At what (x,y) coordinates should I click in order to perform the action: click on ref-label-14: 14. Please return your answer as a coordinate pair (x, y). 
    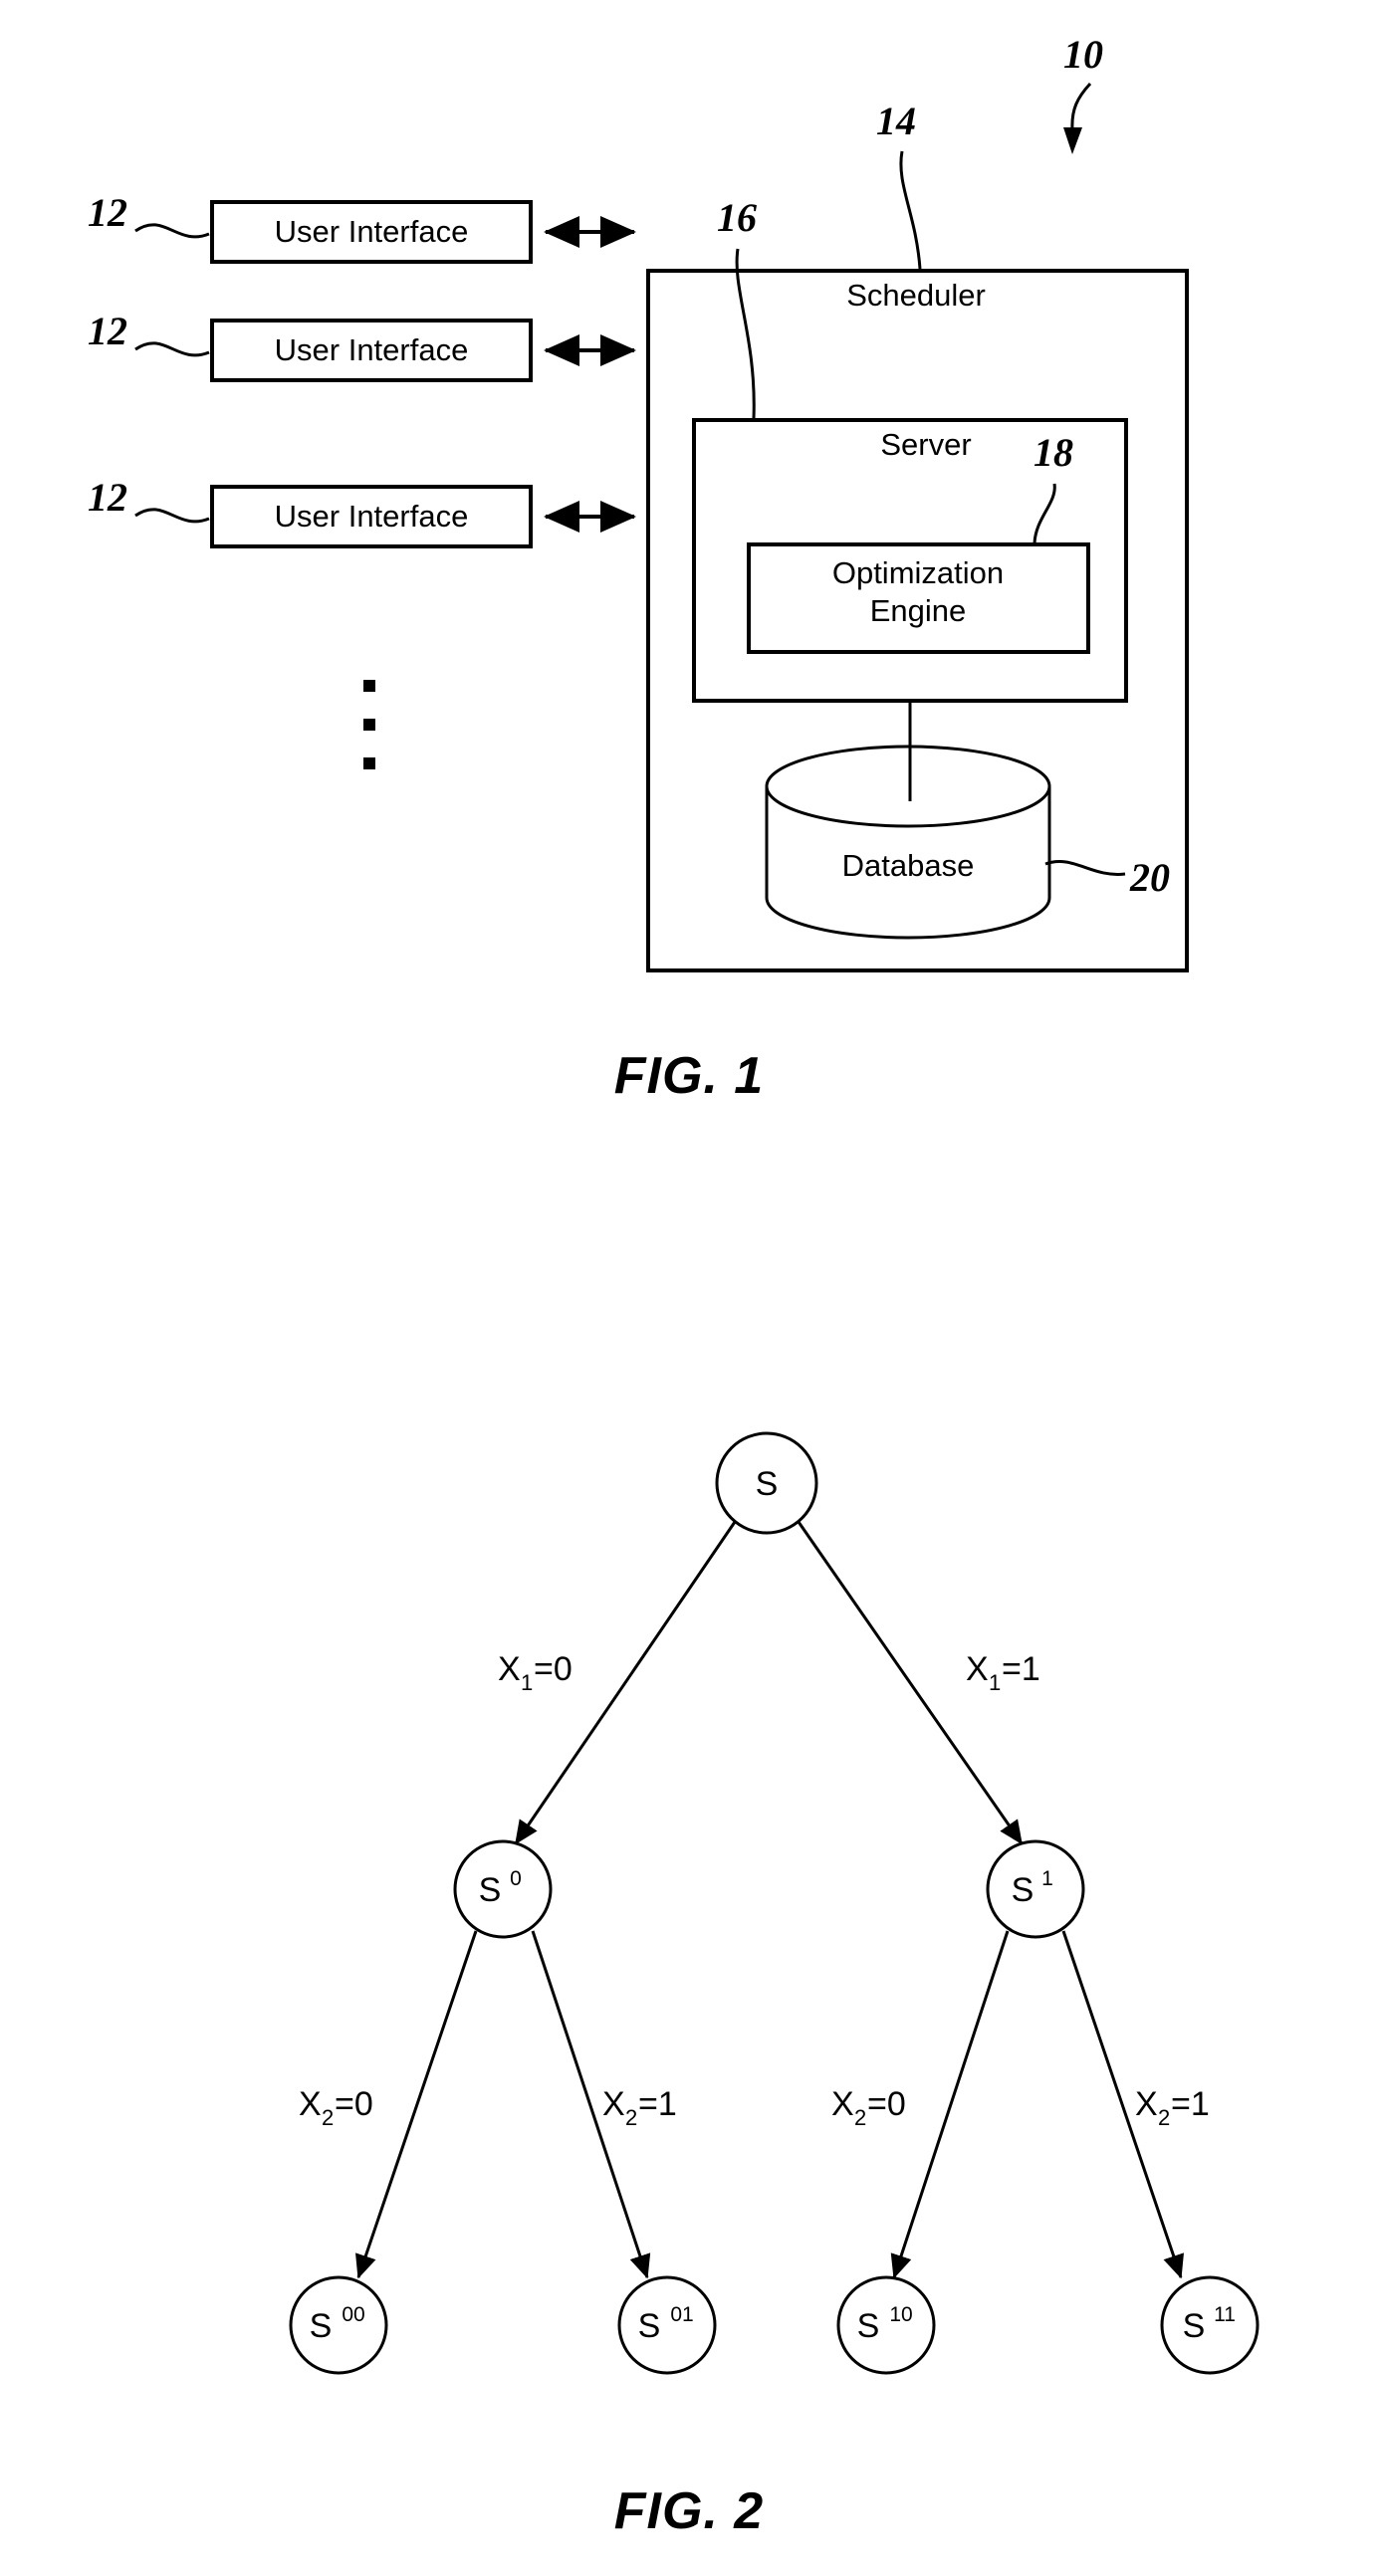
    Looking at the image, I should click on (896, 121).